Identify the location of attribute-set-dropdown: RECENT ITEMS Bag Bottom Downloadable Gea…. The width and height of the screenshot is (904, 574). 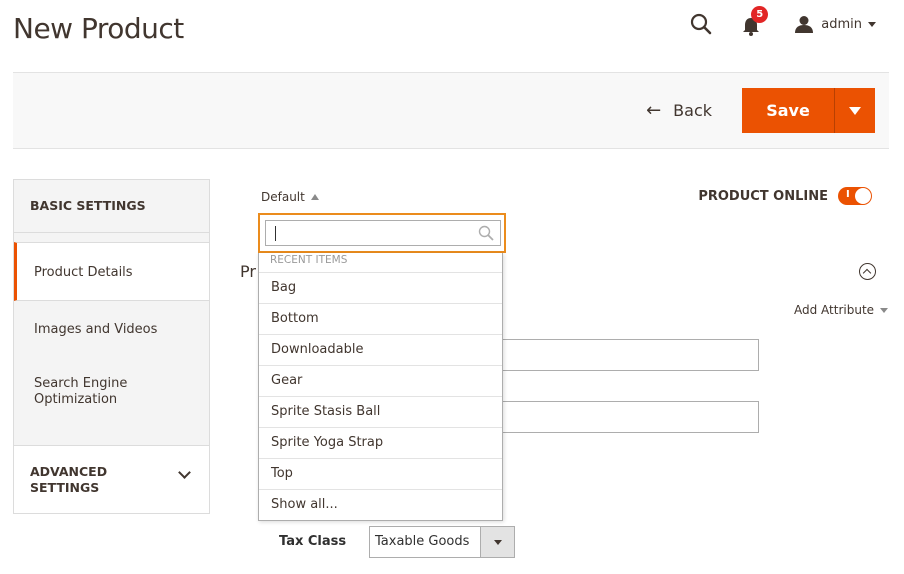
(380, 387).